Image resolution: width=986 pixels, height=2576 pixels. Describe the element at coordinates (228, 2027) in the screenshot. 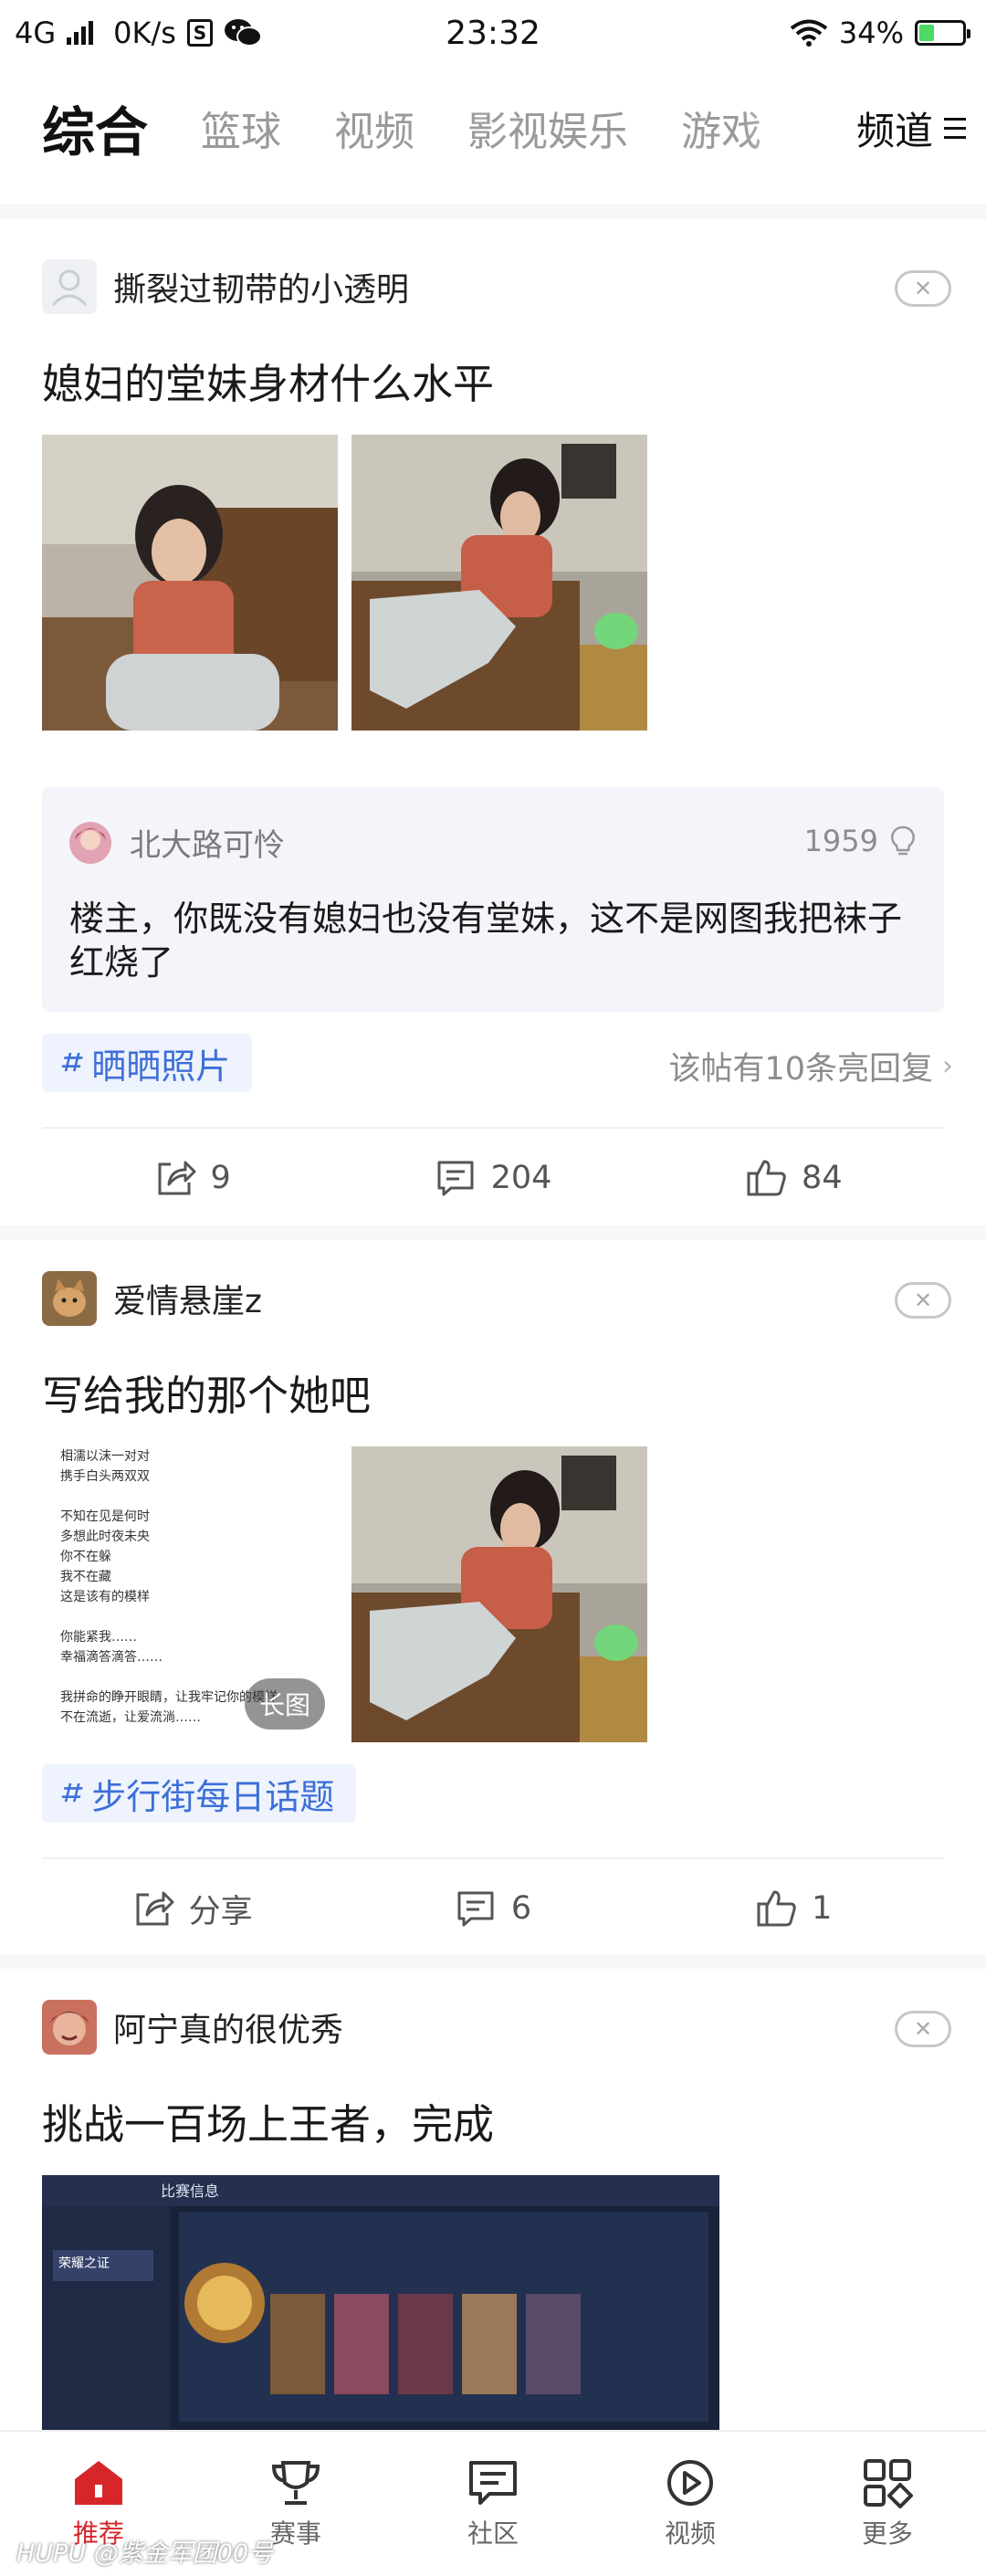

I see `author-name: 阿宁真的很优秀` at that location.